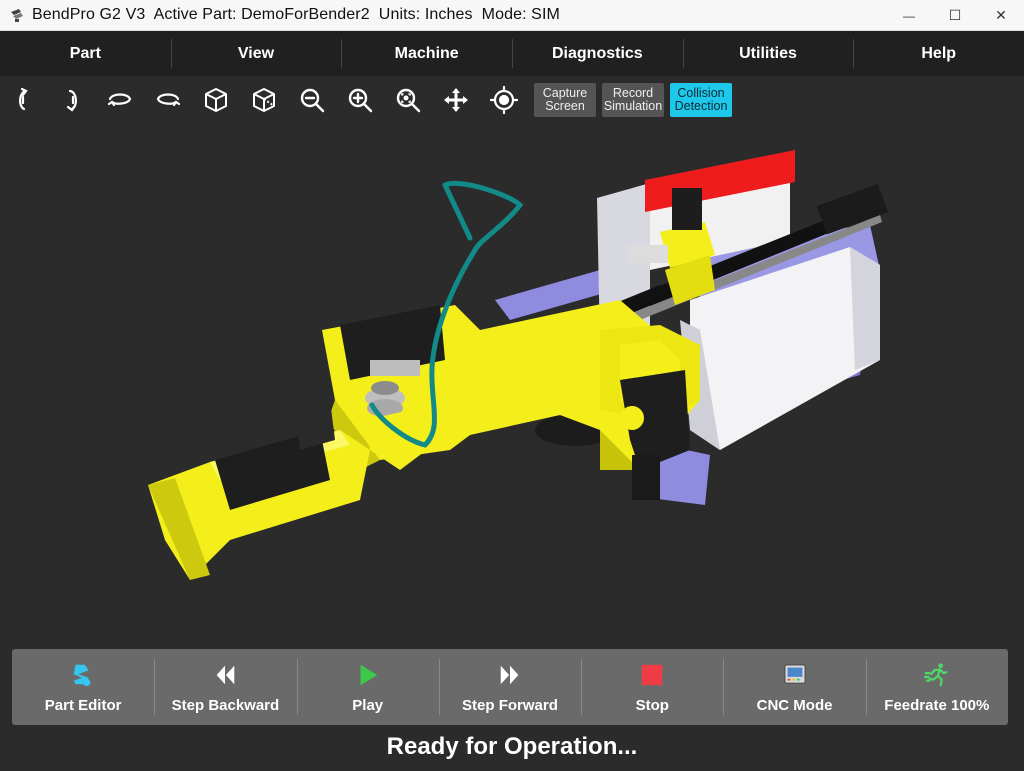  I want to click on pan-icon, so click(456, 100).